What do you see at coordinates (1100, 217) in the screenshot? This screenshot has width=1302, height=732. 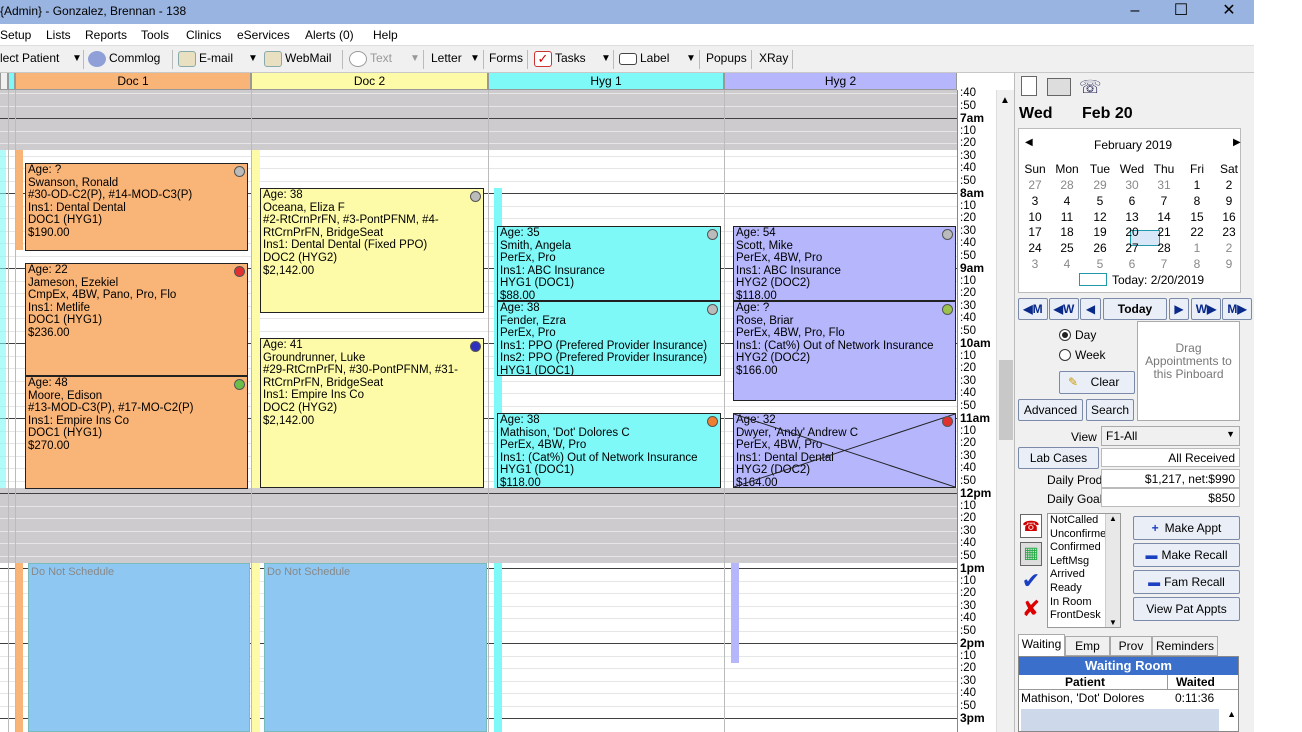 I see `calendar-day: 12` at bounding box center [1100, 217].